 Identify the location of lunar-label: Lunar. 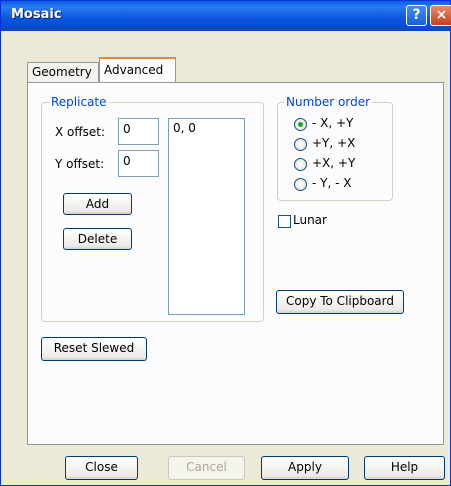
(310, 220).